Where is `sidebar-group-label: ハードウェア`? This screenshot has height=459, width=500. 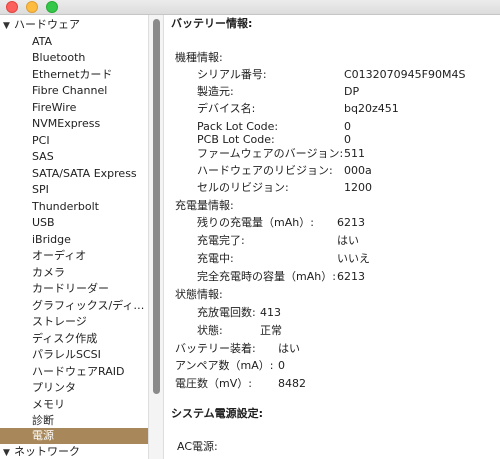
sidebar-group-label: ハードウェア is located at coordinates (47, 24).